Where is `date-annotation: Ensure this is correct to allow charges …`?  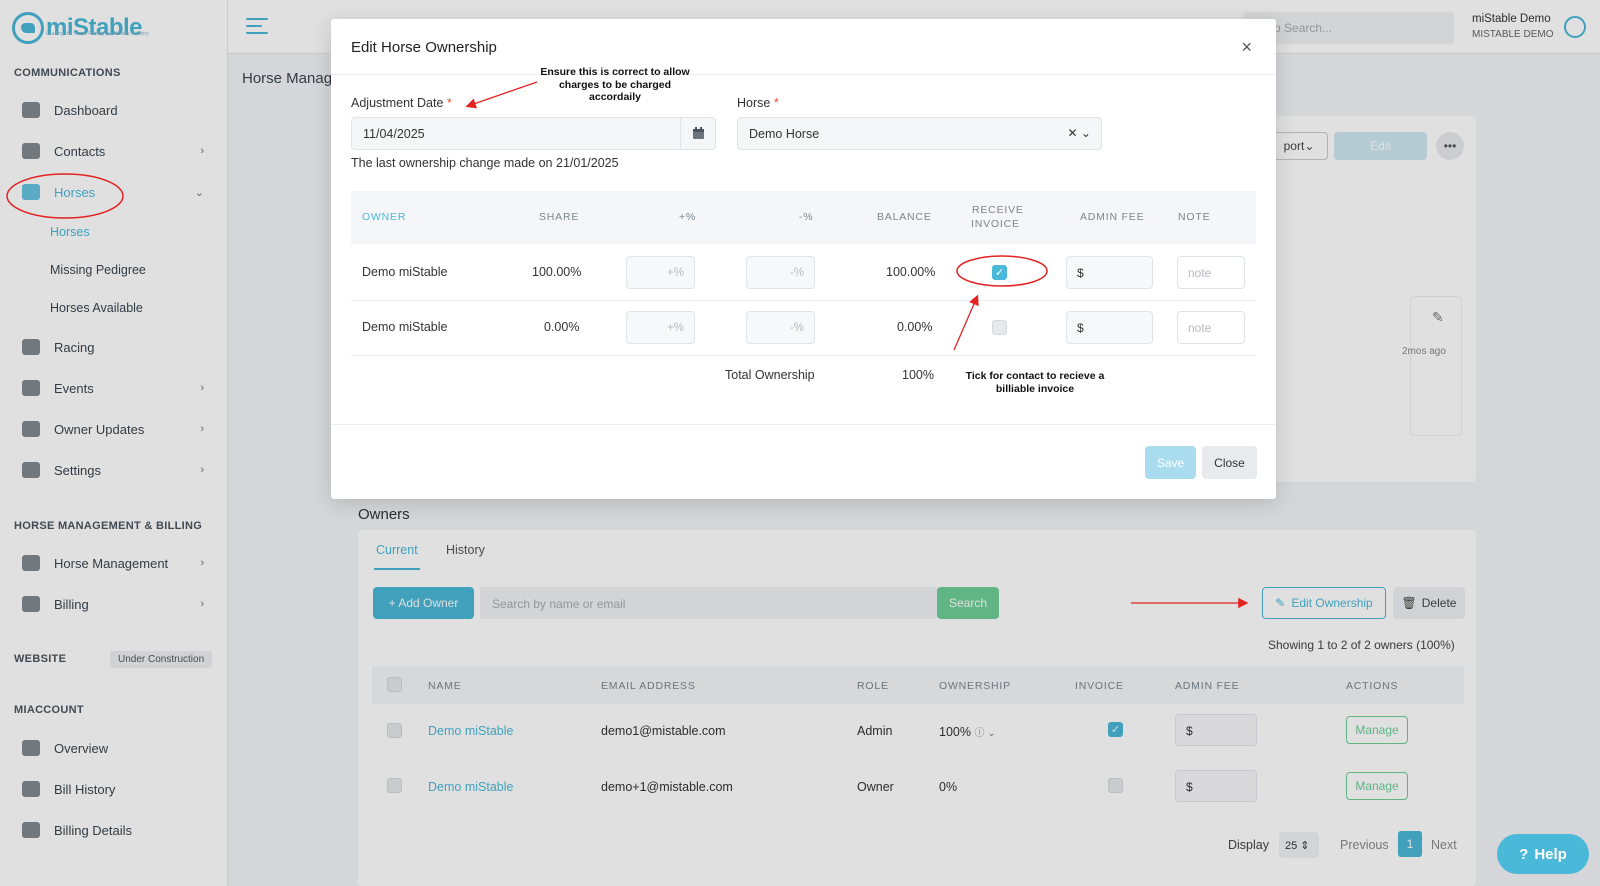 date-annotation: Ensure this is correct to allow charges … is located at coordinates (615, 85).